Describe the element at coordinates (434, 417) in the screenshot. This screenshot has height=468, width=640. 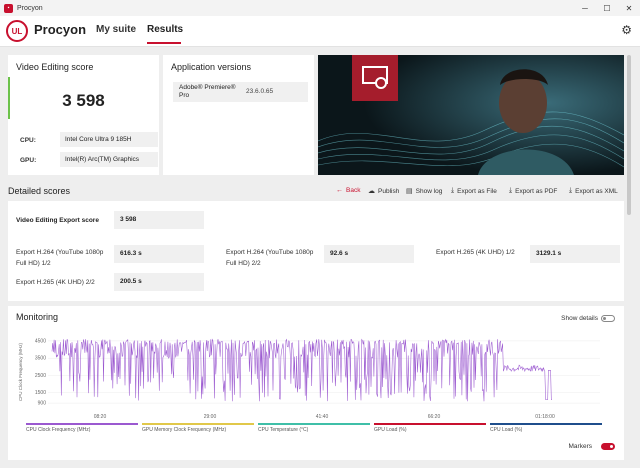
I see `x-tick-label: 66:20` at that location.